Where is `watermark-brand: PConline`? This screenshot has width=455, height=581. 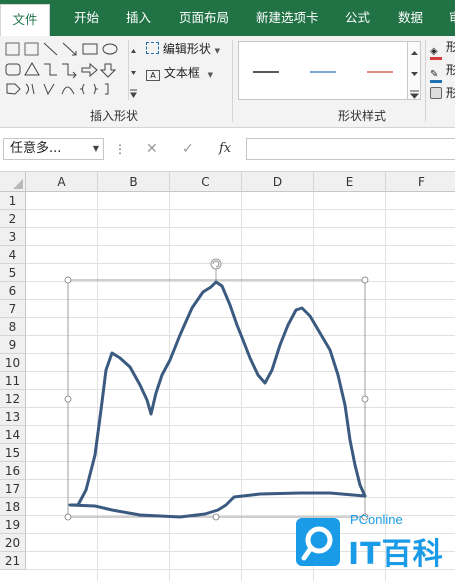
watermark-brand: PConline is located at coordinates (376, 519).